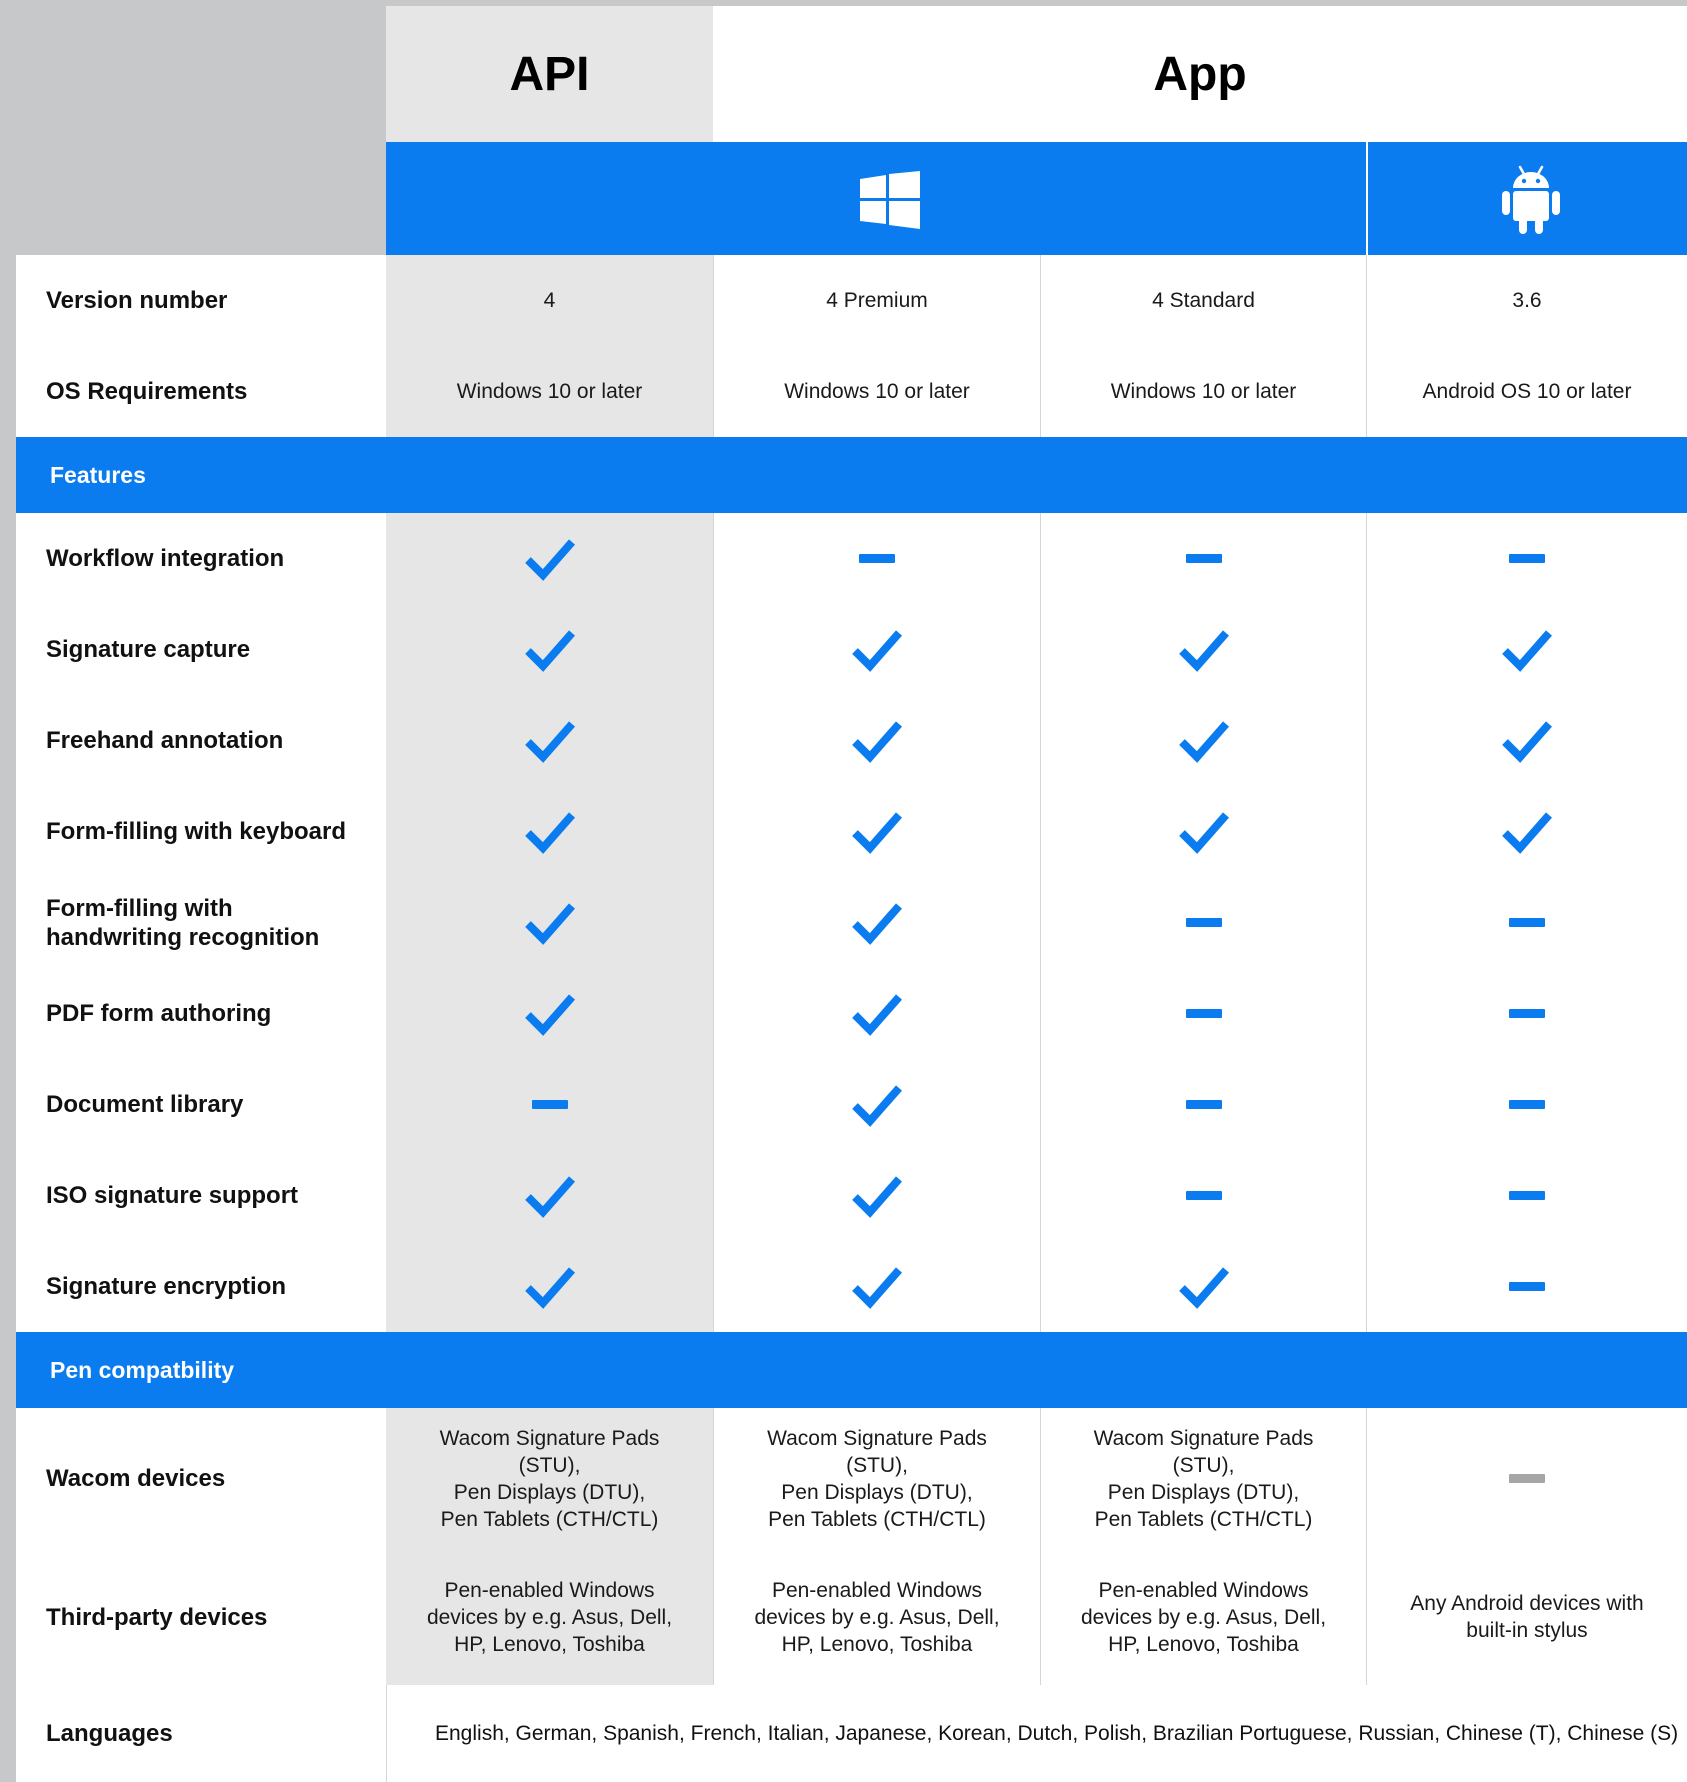 This screenshot has width=1687, height=1782. I want to click on feature-row: Form-filling with handwriting recognition, so click(851, 923).